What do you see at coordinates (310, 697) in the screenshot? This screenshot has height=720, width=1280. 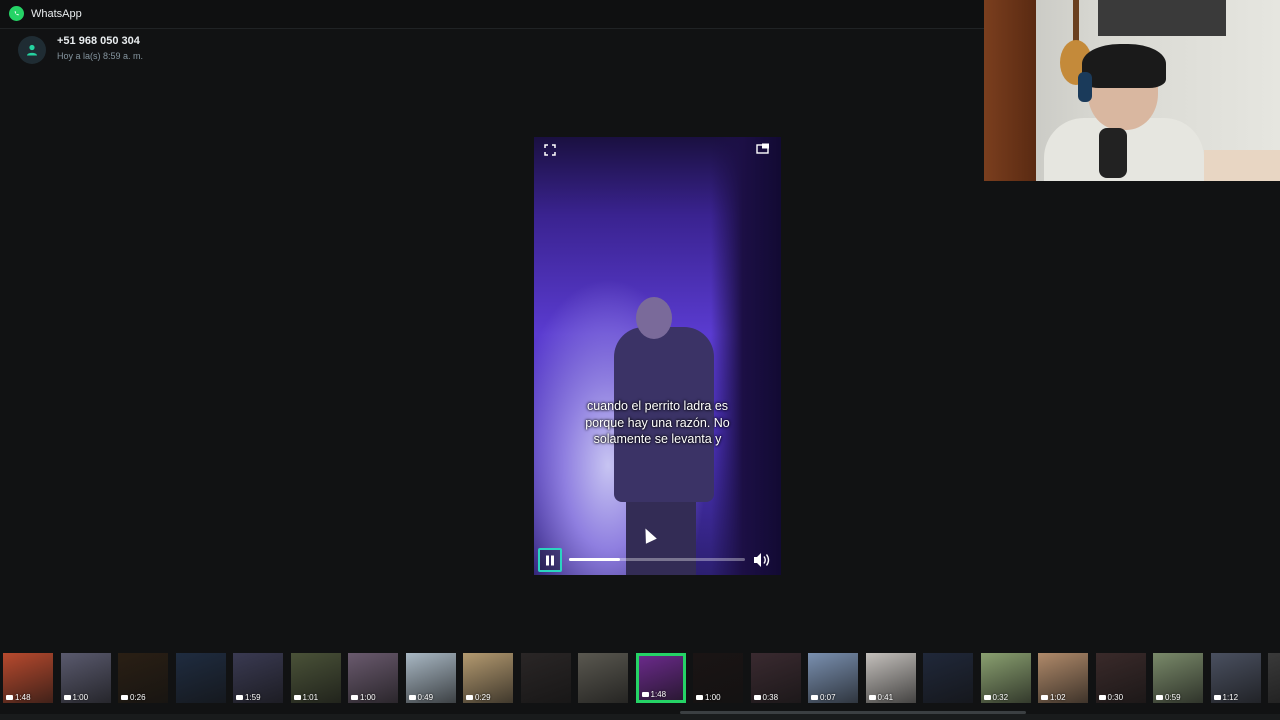 I see `thumbnail-duration-text: 1:01` at bounding box center [310, 697].